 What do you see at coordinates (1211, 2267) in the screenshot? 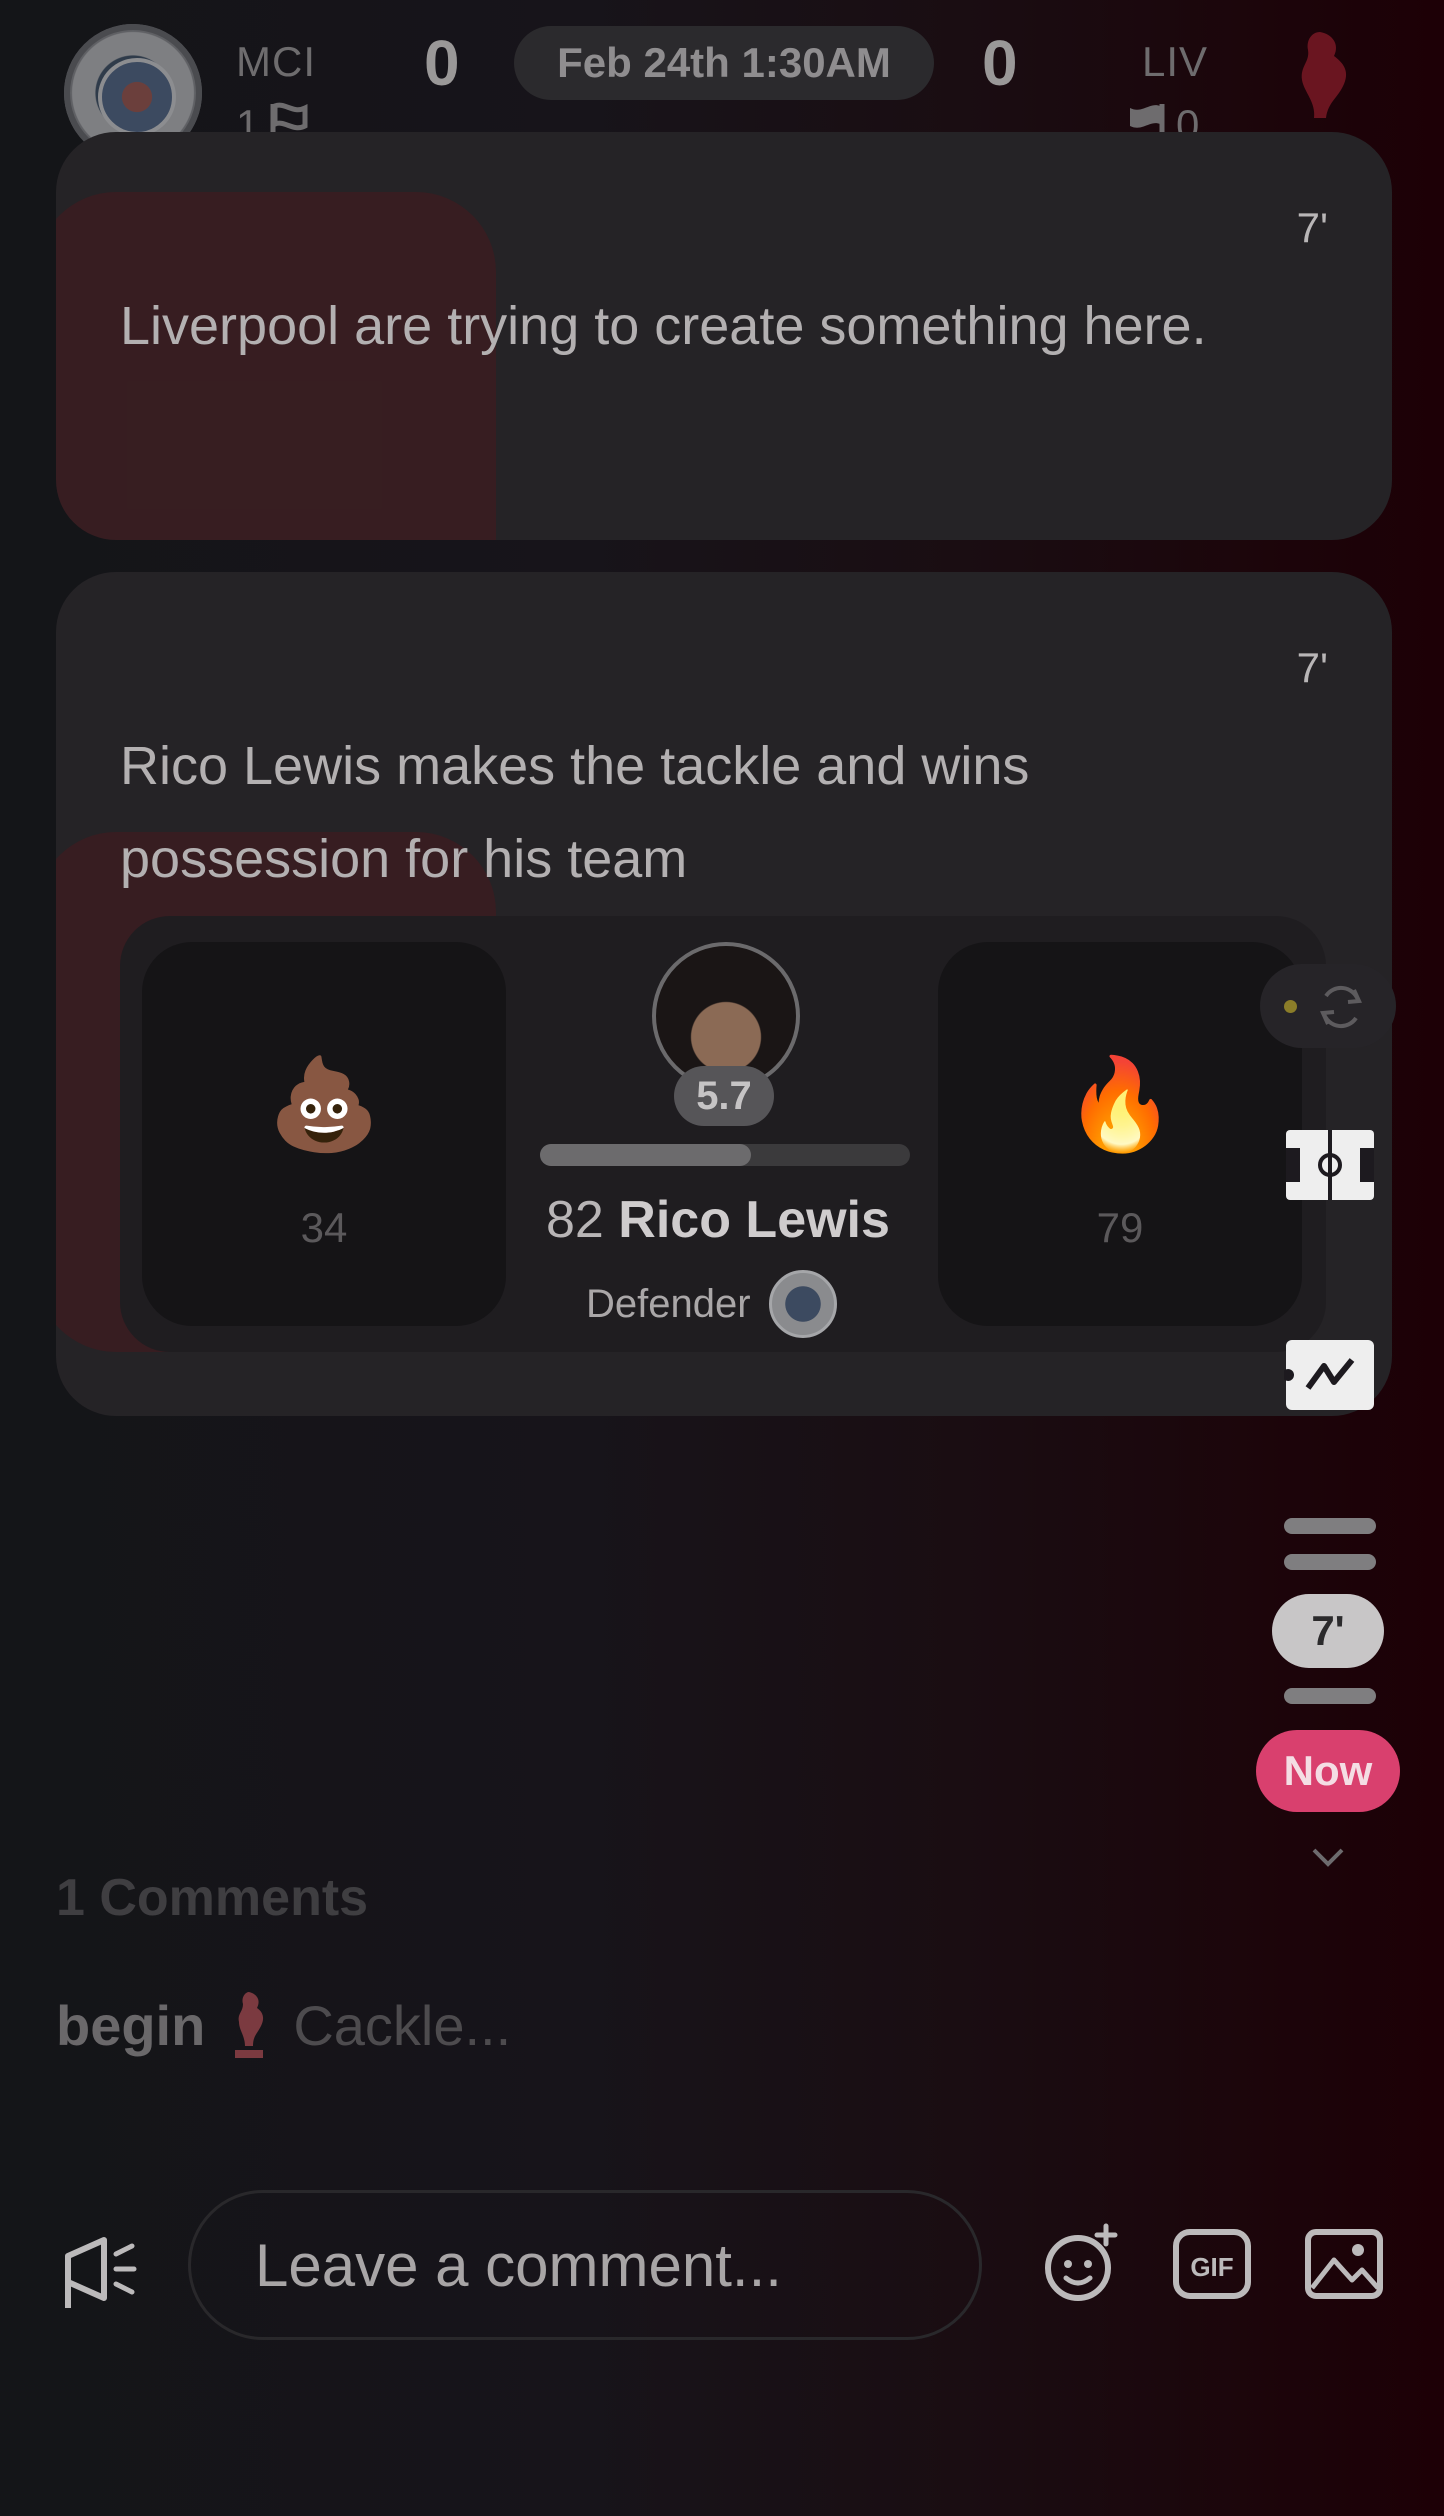
I see `svg-text: GIF` at bounding box center [1211, 2267].